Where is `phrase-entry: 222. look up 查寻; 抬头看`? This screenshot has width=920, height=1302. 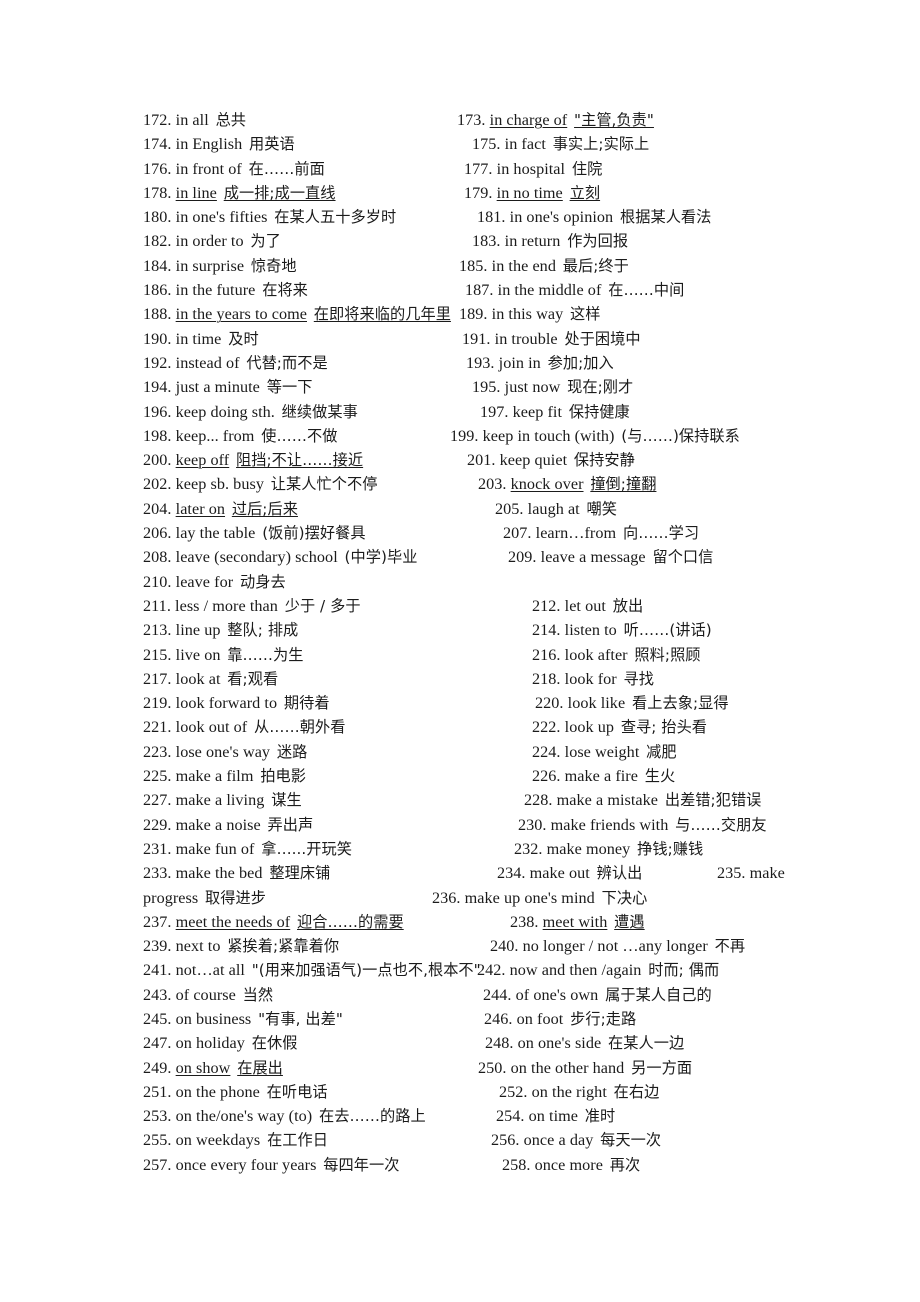 phrase-entry: 222. look up 查寻; 抬头看 is located at coordinates (619, 727).